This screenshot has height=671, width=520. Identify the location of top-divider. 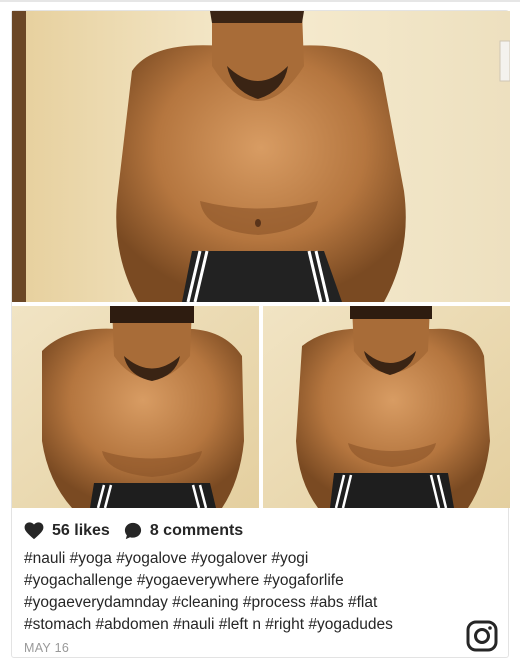
(260, 1).